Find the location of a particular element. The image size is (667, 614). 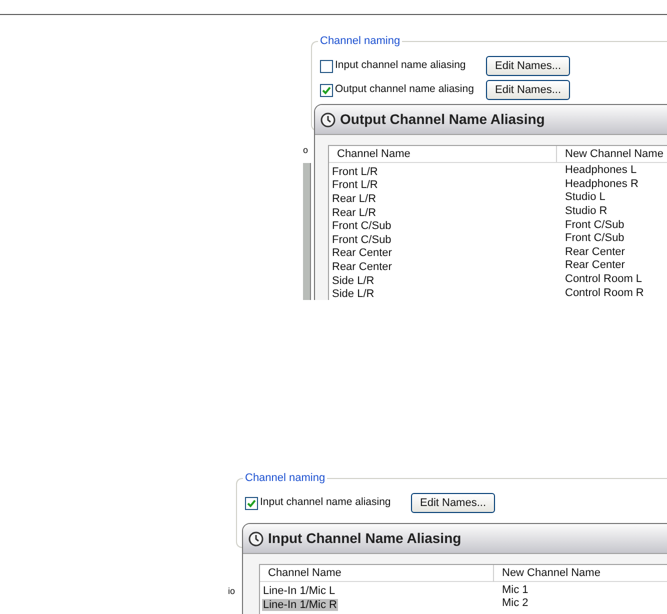

list-item: Line-In 1/Mic L is located at coordinates (299, 591).